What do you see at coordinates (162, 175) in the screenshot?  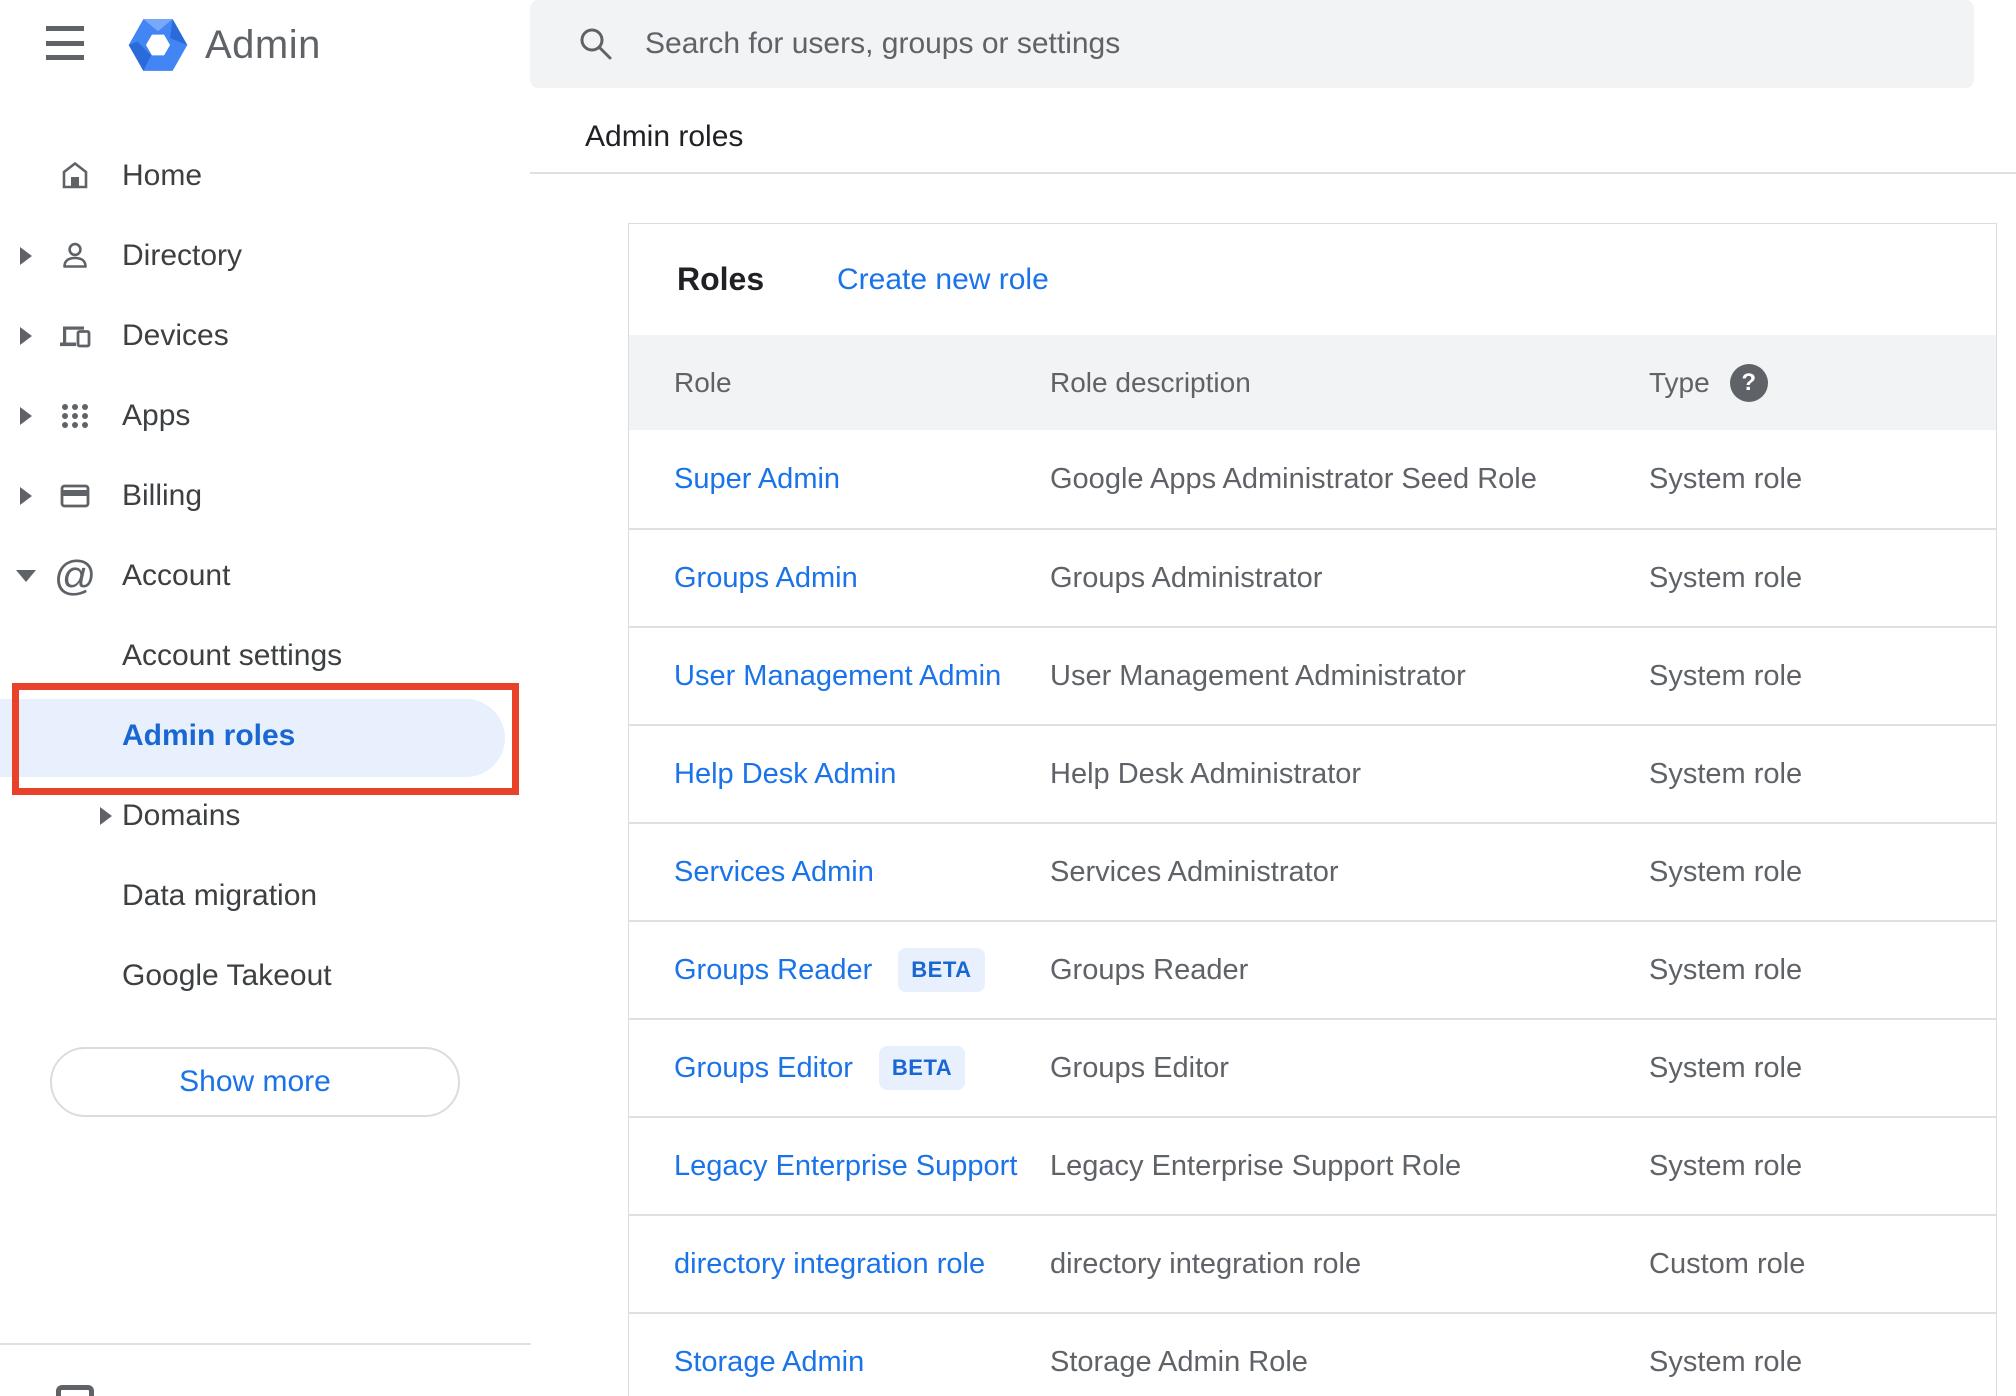 I see `sidebar-item-label: Home` at bounding box center [162, 175].